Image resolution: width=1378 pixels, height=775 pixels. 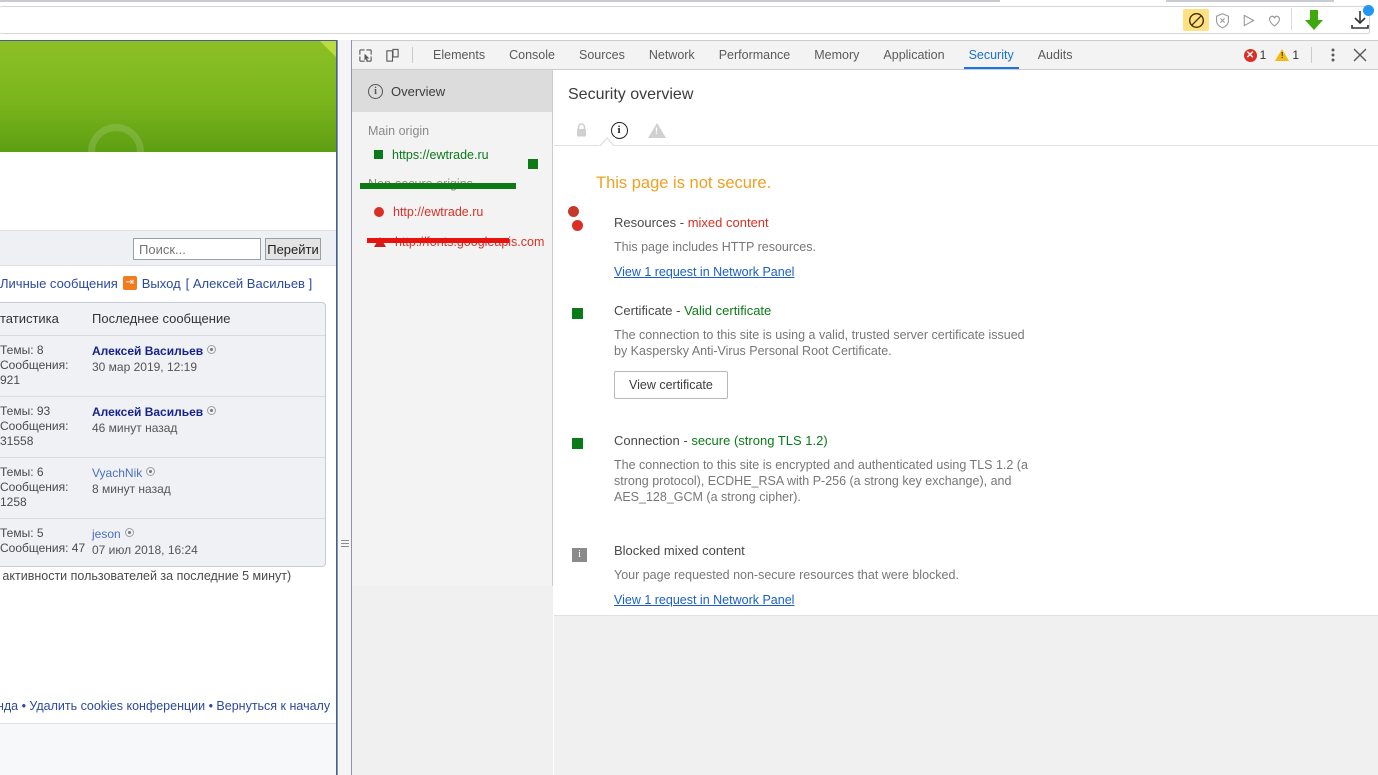 What do you see at coordinates (824, 440) in the screenshot?
I see `section-heading: Connection - secure (strong TLS 1.2)` at bounding box center [824, 440].